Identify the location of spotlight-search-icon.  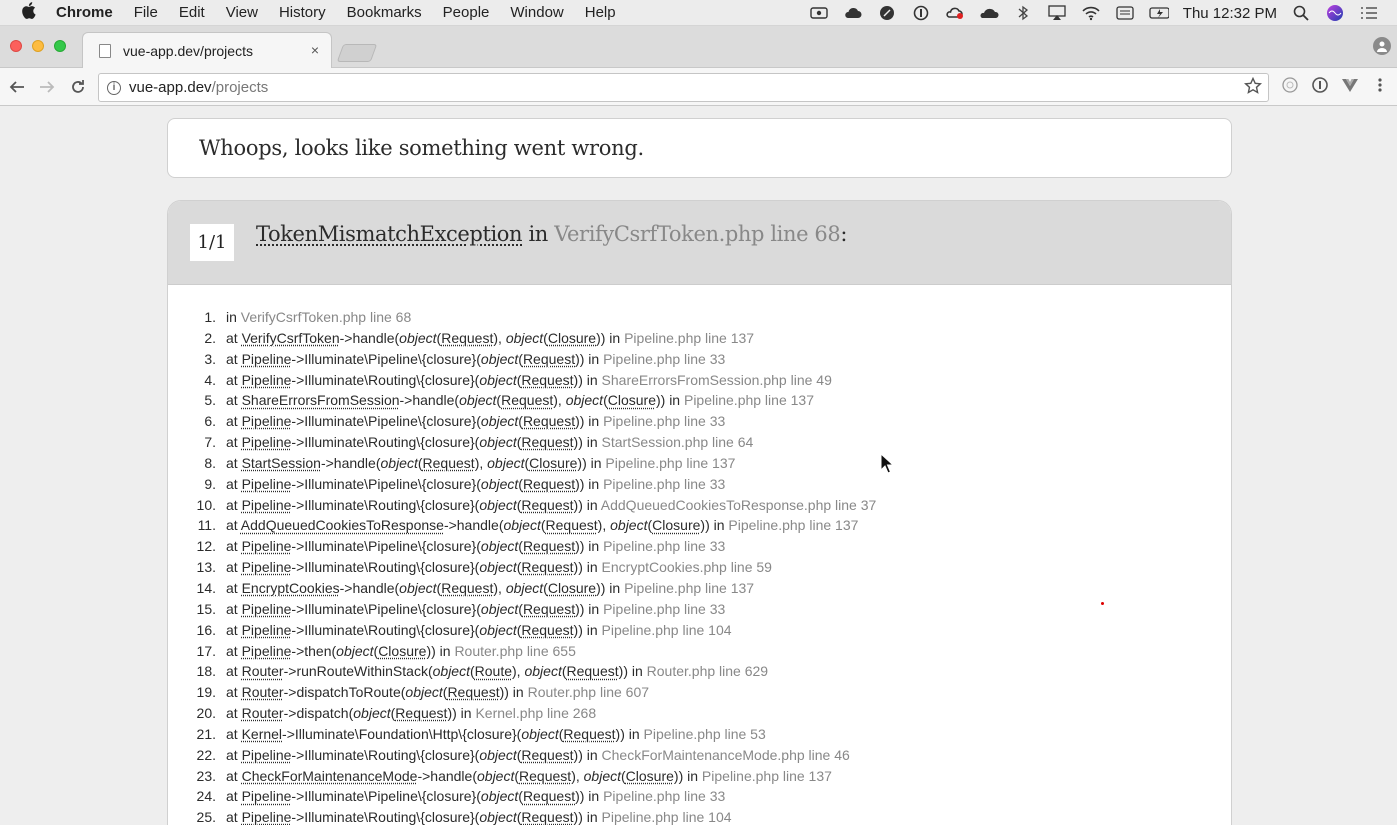
(1301, 13).